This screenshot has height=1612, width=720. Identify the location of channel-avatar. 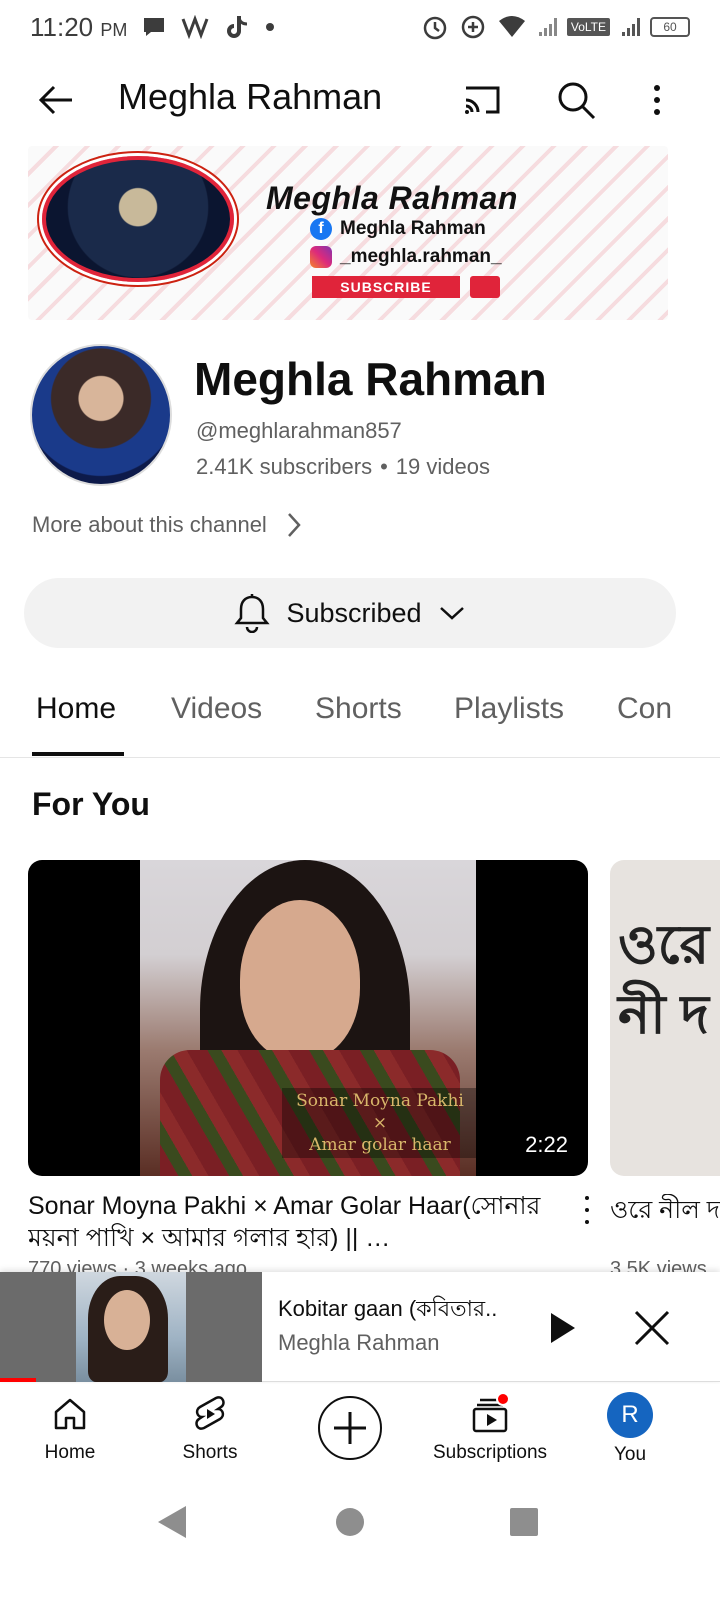
(101, 415).